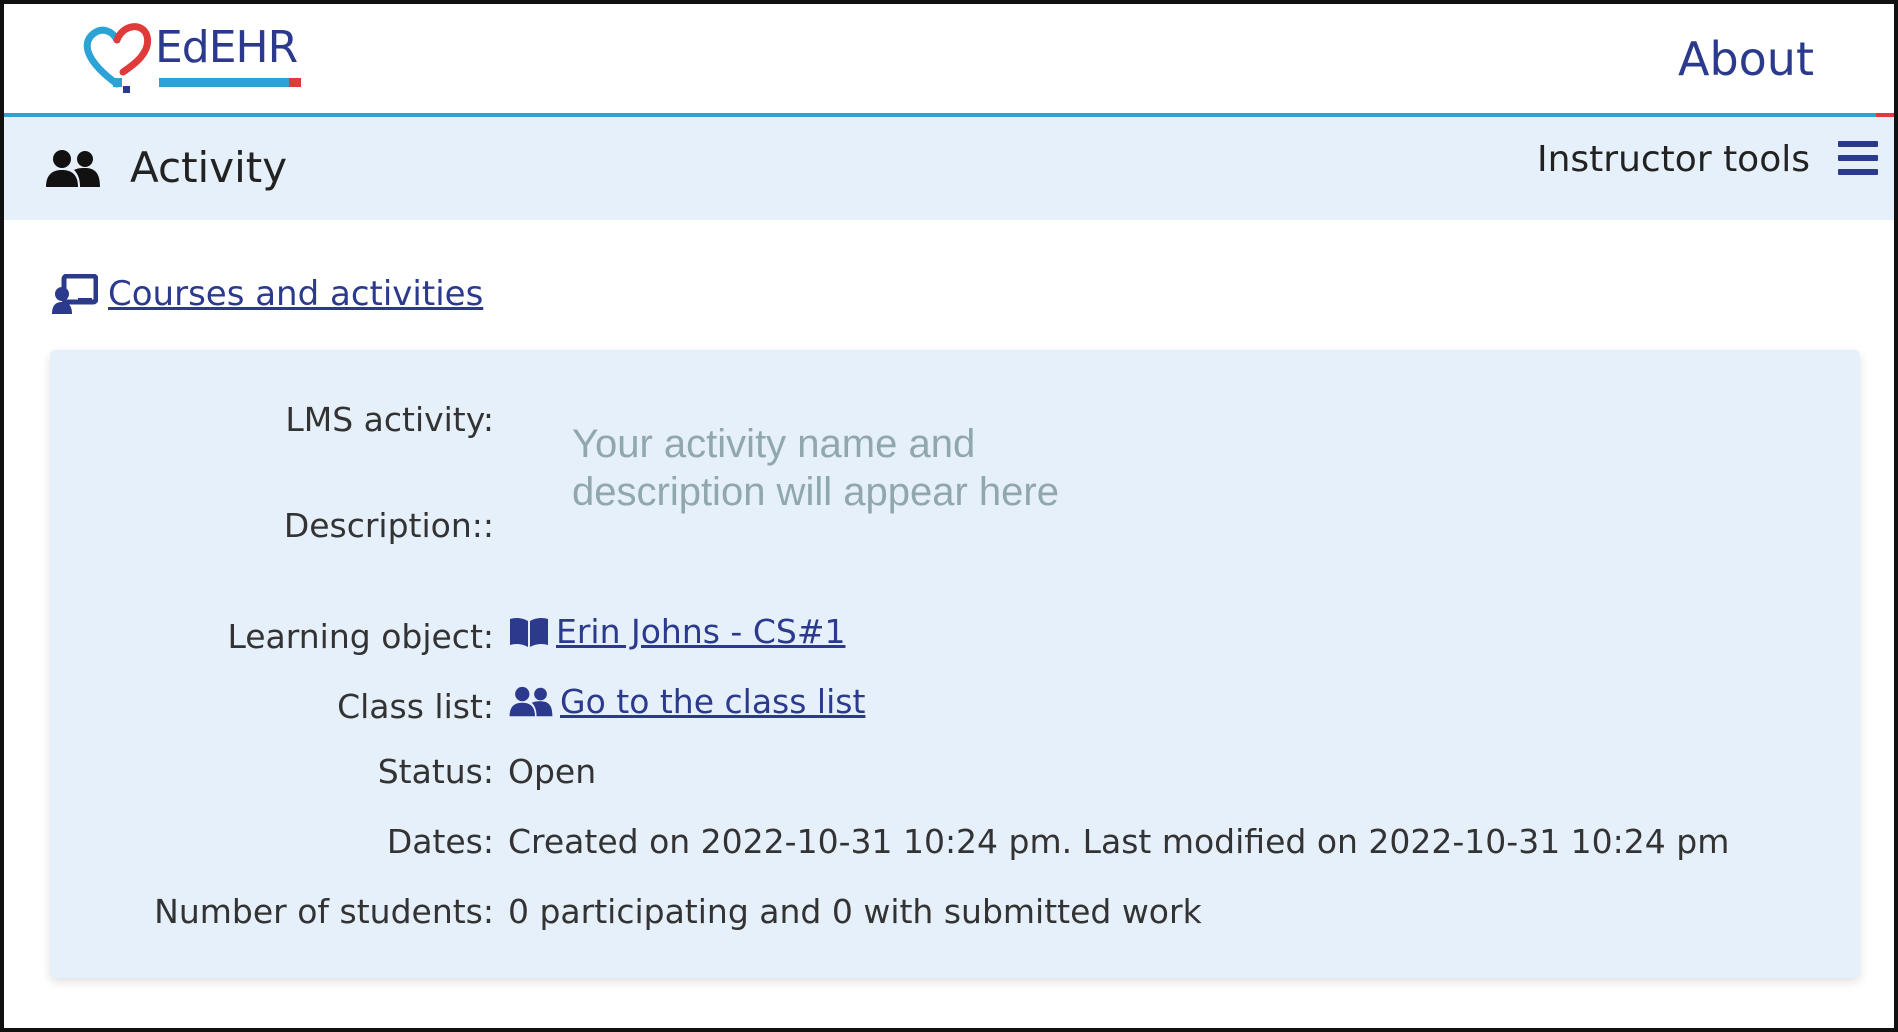 The width and height of the screenshot is (1898, 1032). I want to click on logo-text: EdEHR, so click(226, 47).